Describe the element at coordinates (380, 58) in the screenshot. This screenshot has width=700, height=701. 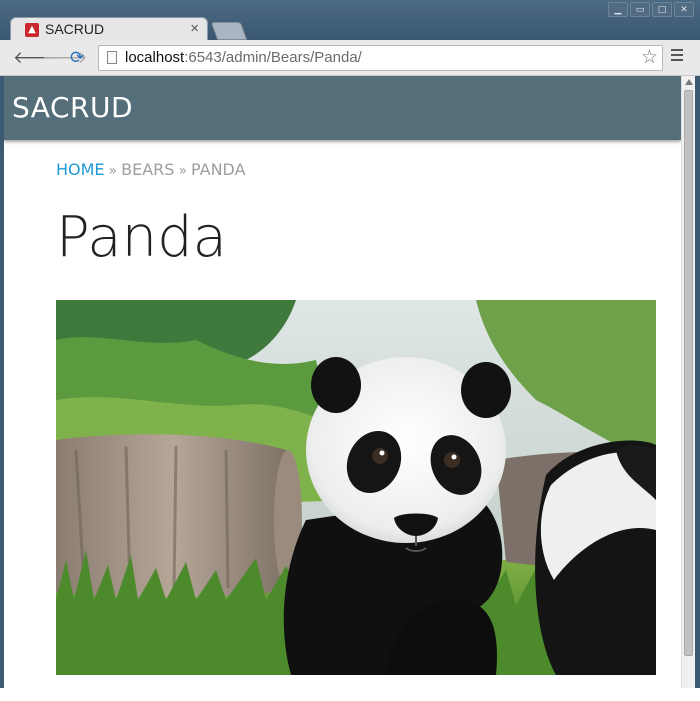
I see `address-bar: localhost:6543/admin/Bears/Panda/ ☆` at that location.